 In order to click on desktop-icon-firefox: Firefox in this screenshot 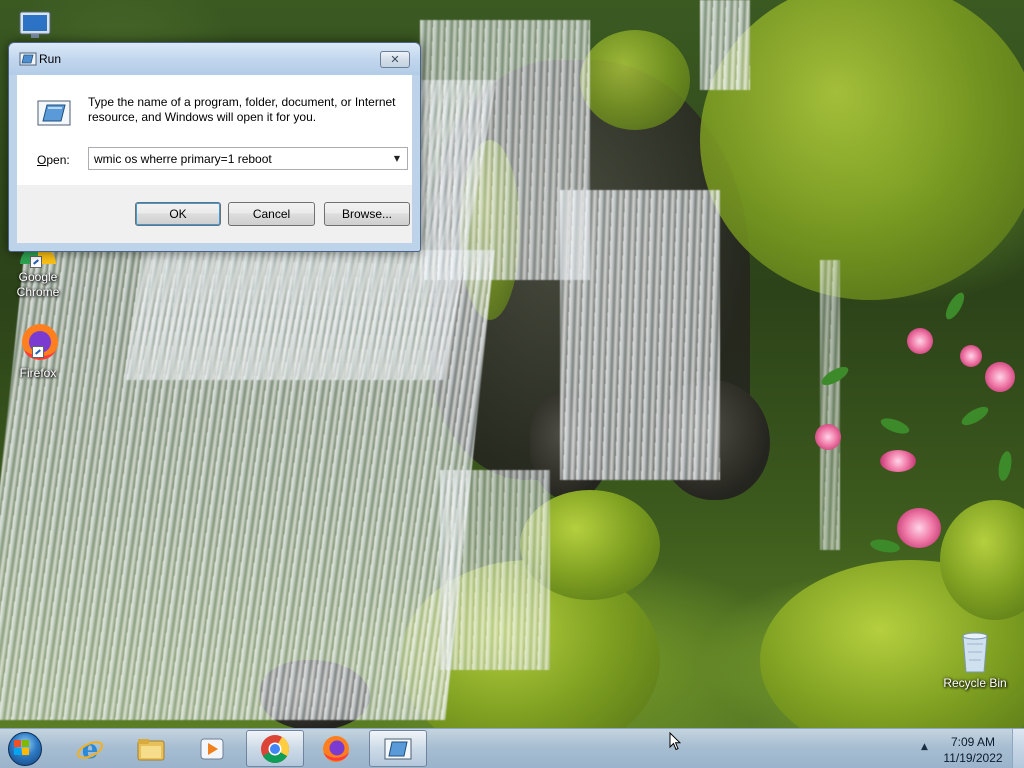, I will do `click(38, 350)`.